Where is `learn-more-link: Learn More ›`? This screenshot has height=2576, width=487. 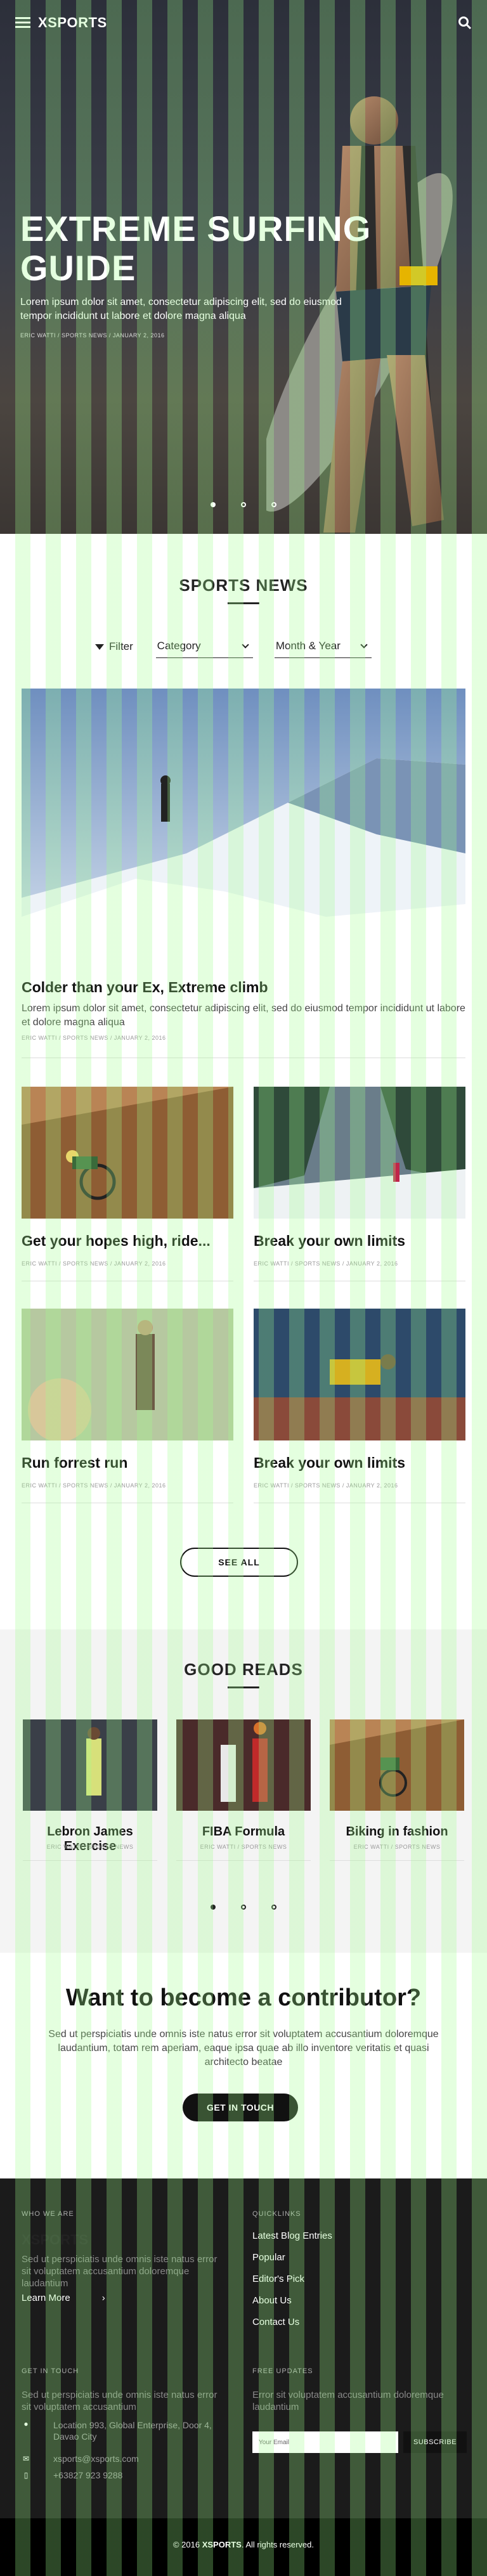 learn-more-link: Learn More › is located at coordinates (63, 2298).